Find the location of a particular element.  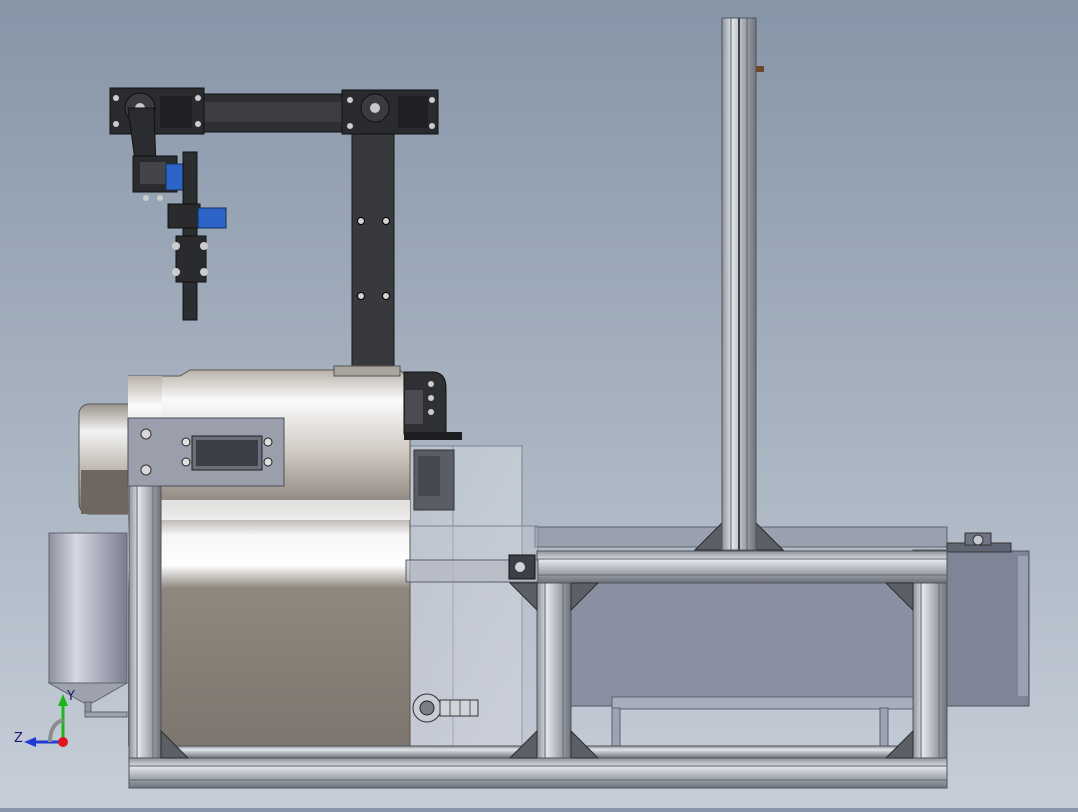

tall-upright is located at coordinates (742, 284).